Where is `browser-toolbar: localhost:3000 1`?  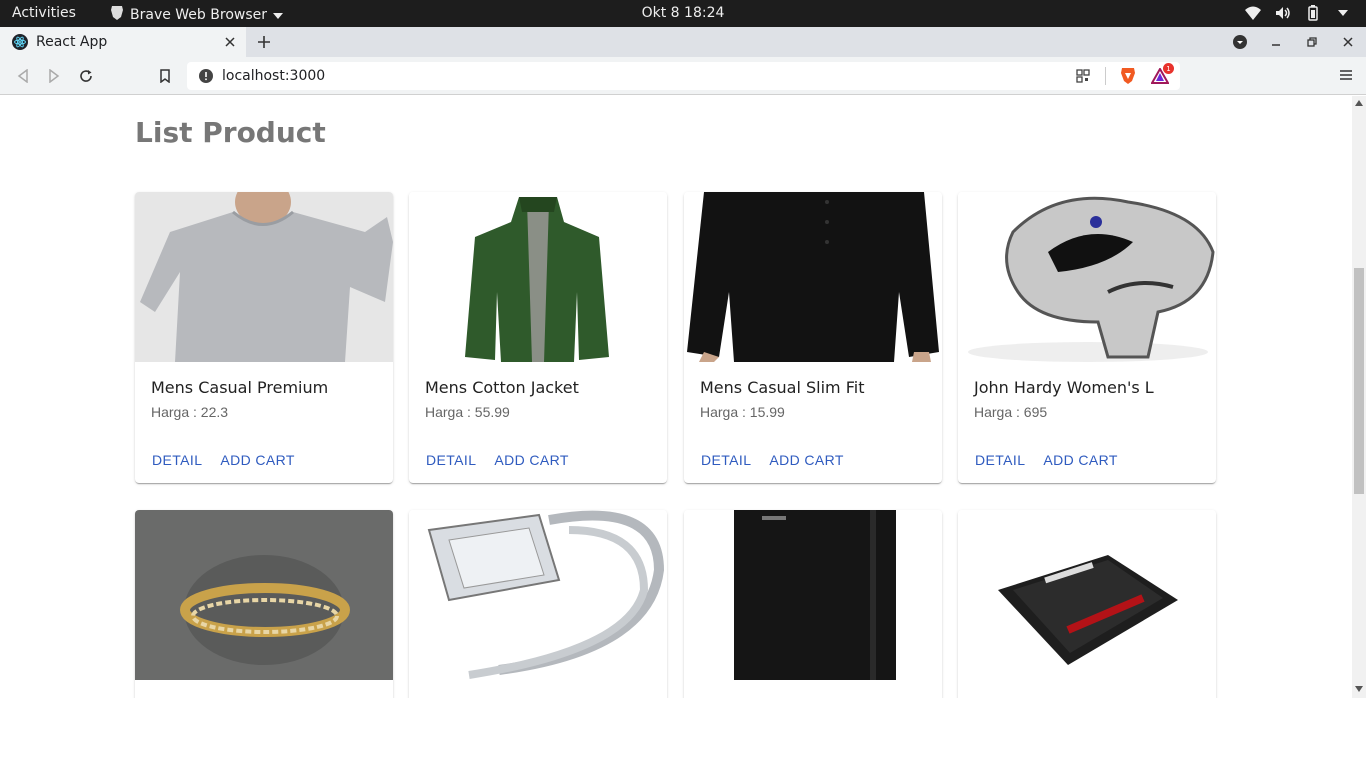 browser-toolbar: localhost:3000 1 is located at coordinates (683, 76).